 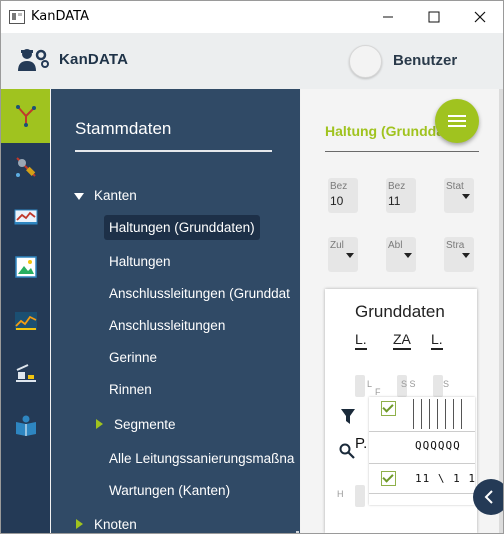 What do you see at coordinates (99, 424) in the screenshot?
I see `expand-segmente-icon` at bounding box center [99, 424].